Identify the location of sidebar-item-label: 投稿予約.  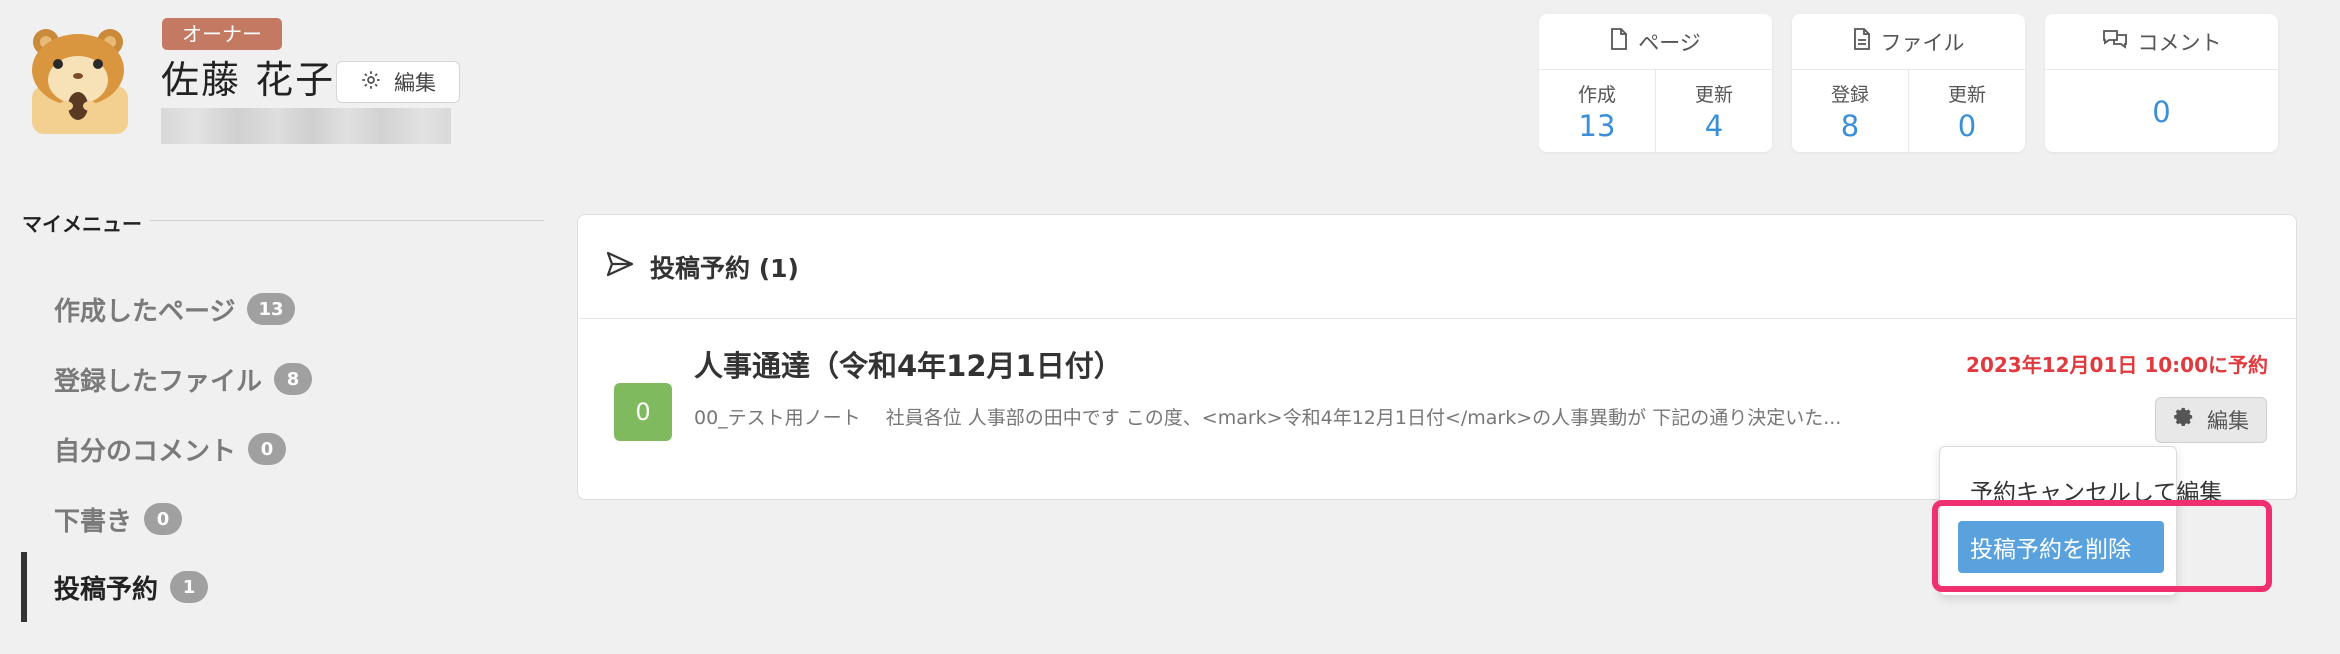
(106, 589).